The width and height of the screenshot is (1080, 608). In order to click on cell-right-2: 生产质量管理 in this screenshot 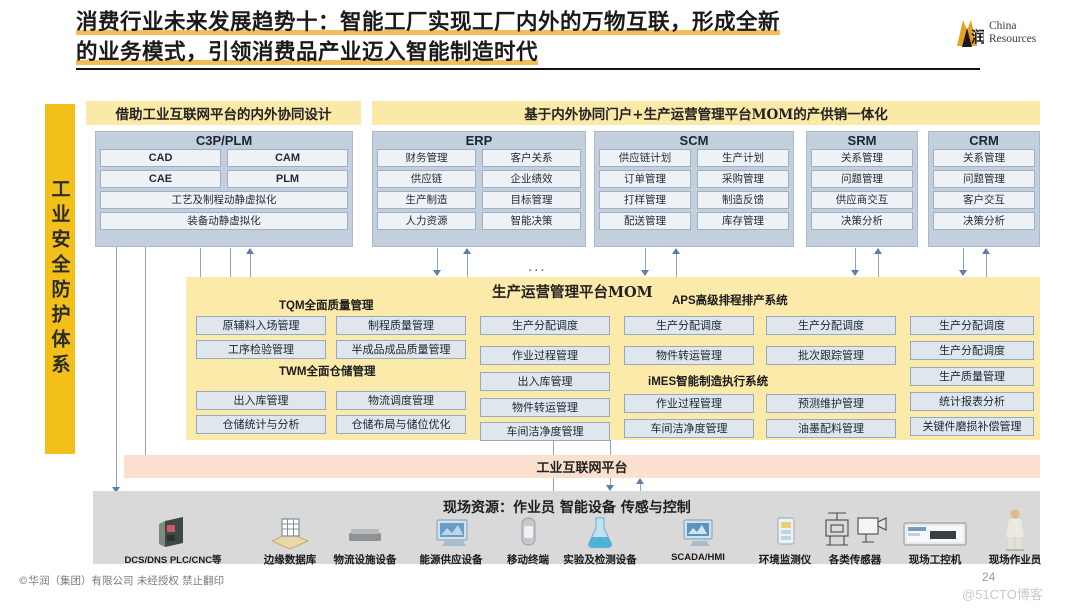, I will do `click(972, 376)`.